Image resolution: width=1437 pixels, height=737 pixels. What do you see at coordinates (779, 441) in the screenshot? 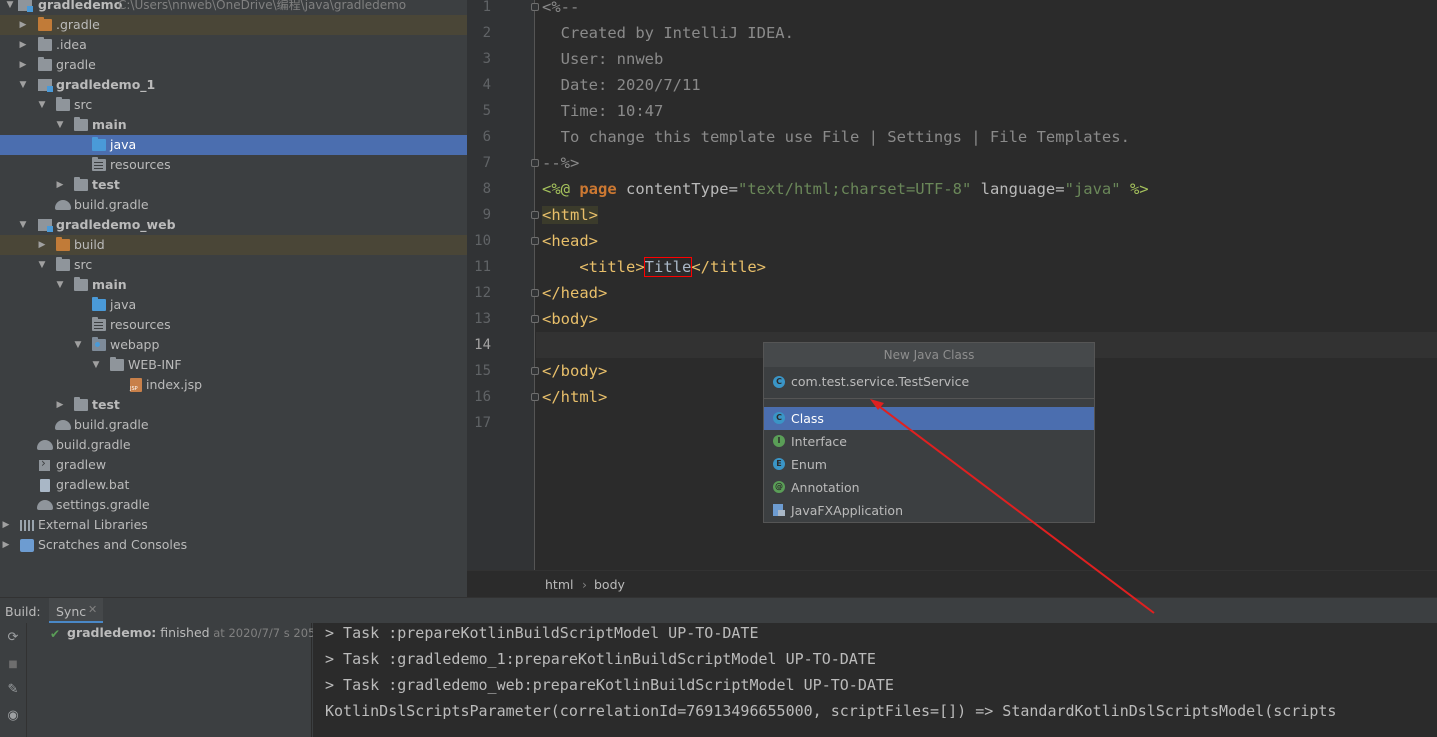
I see `interface-icon: I` at bounding box center [779, 441].